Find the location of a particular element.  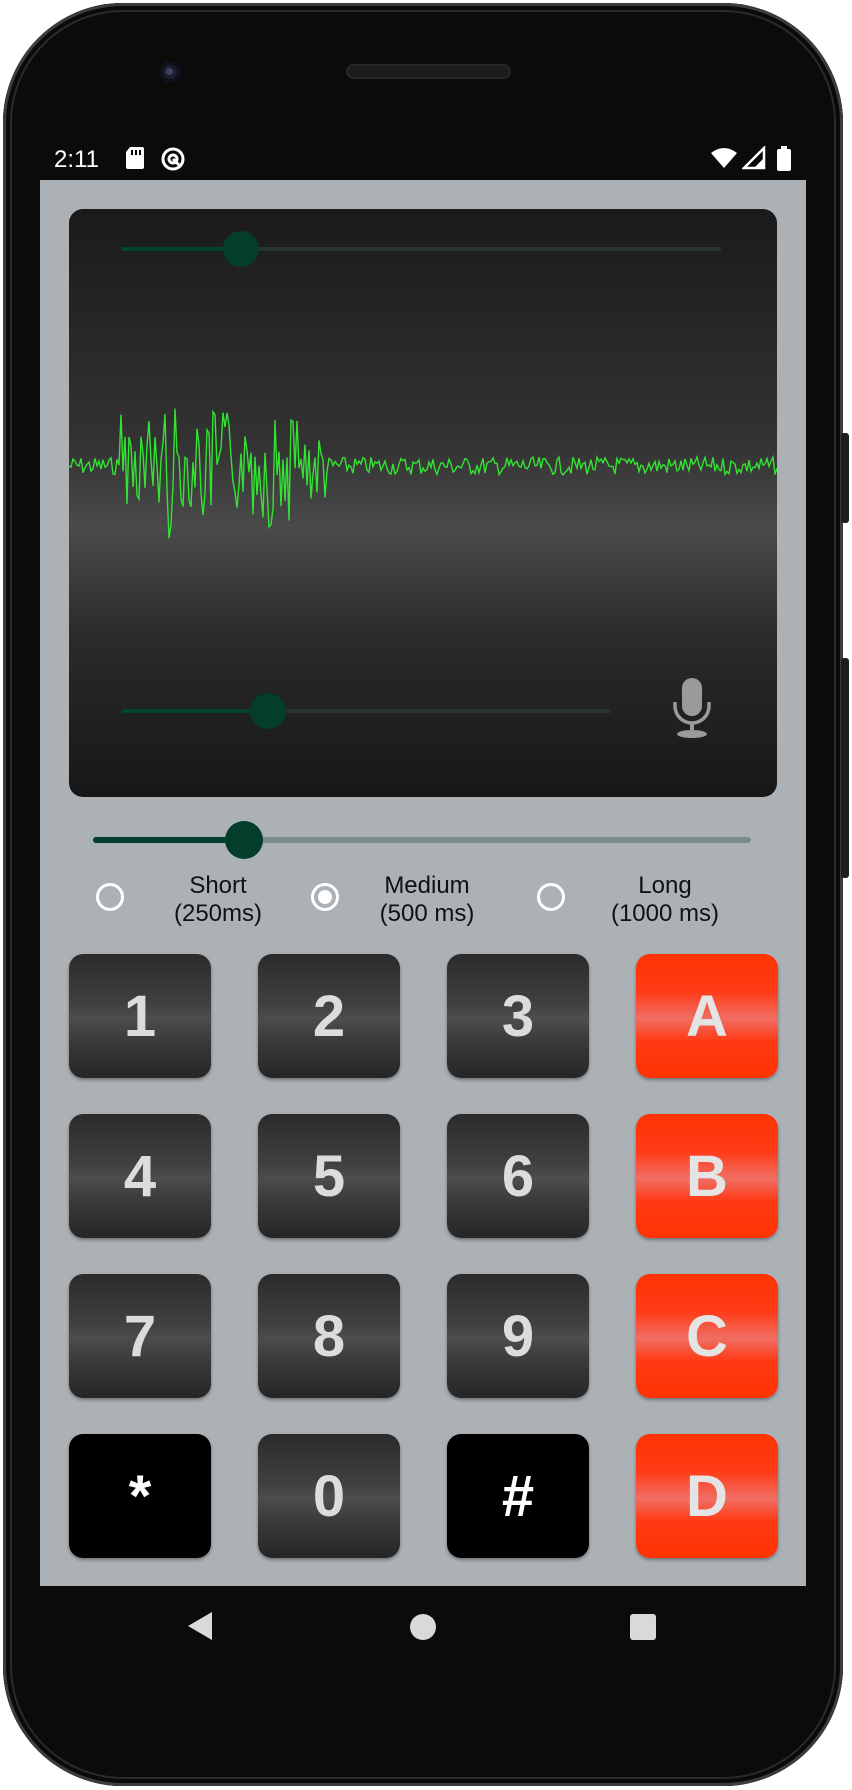

key-0: 0 is located at coordinates (329, 1496).